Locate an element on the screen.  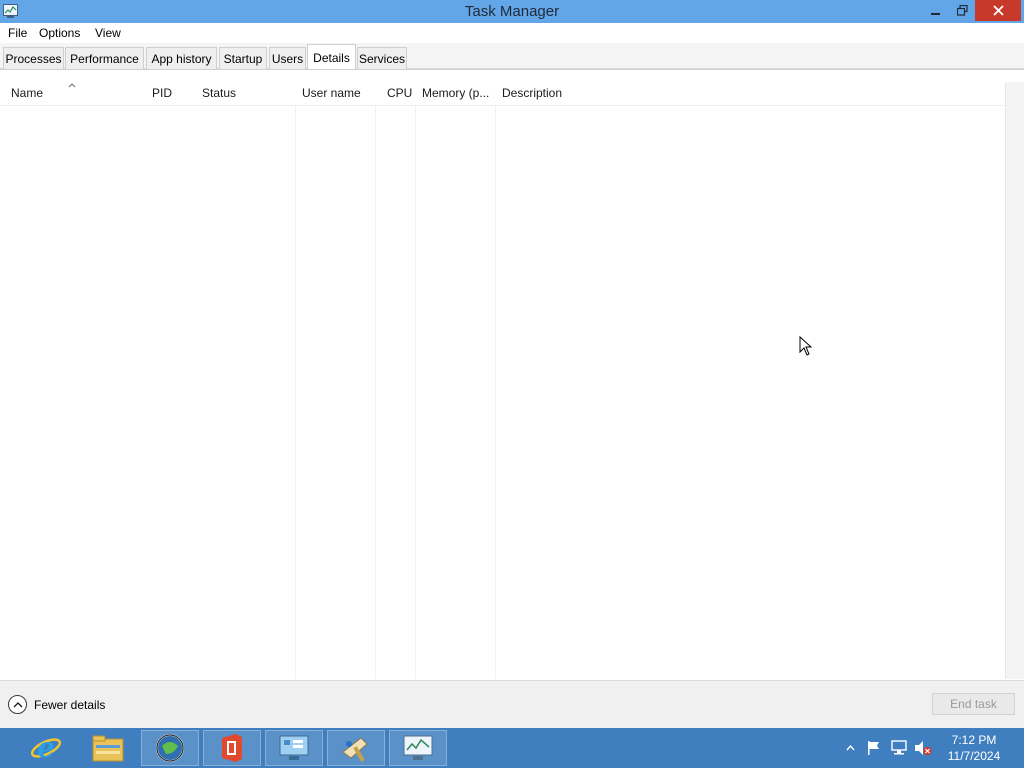
tab-services: Services is located at coordinates (382, 58).